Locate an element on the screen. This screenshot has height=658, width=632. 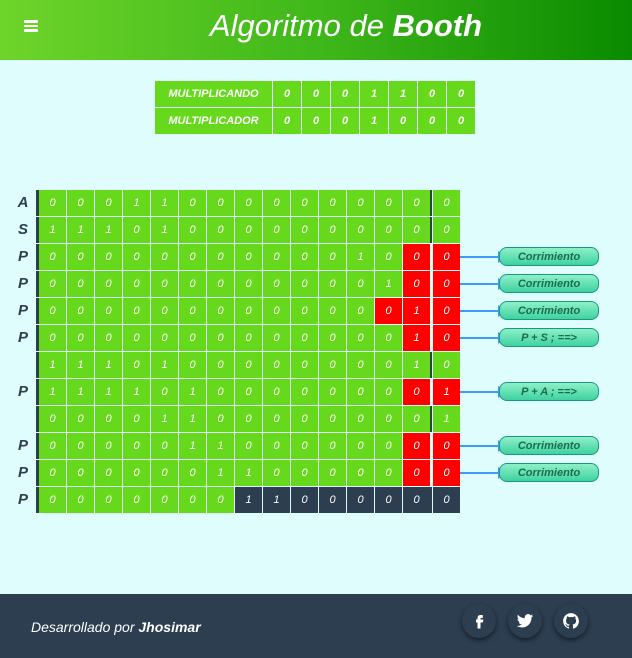
row-label: P is located at coordinates (22, 310).